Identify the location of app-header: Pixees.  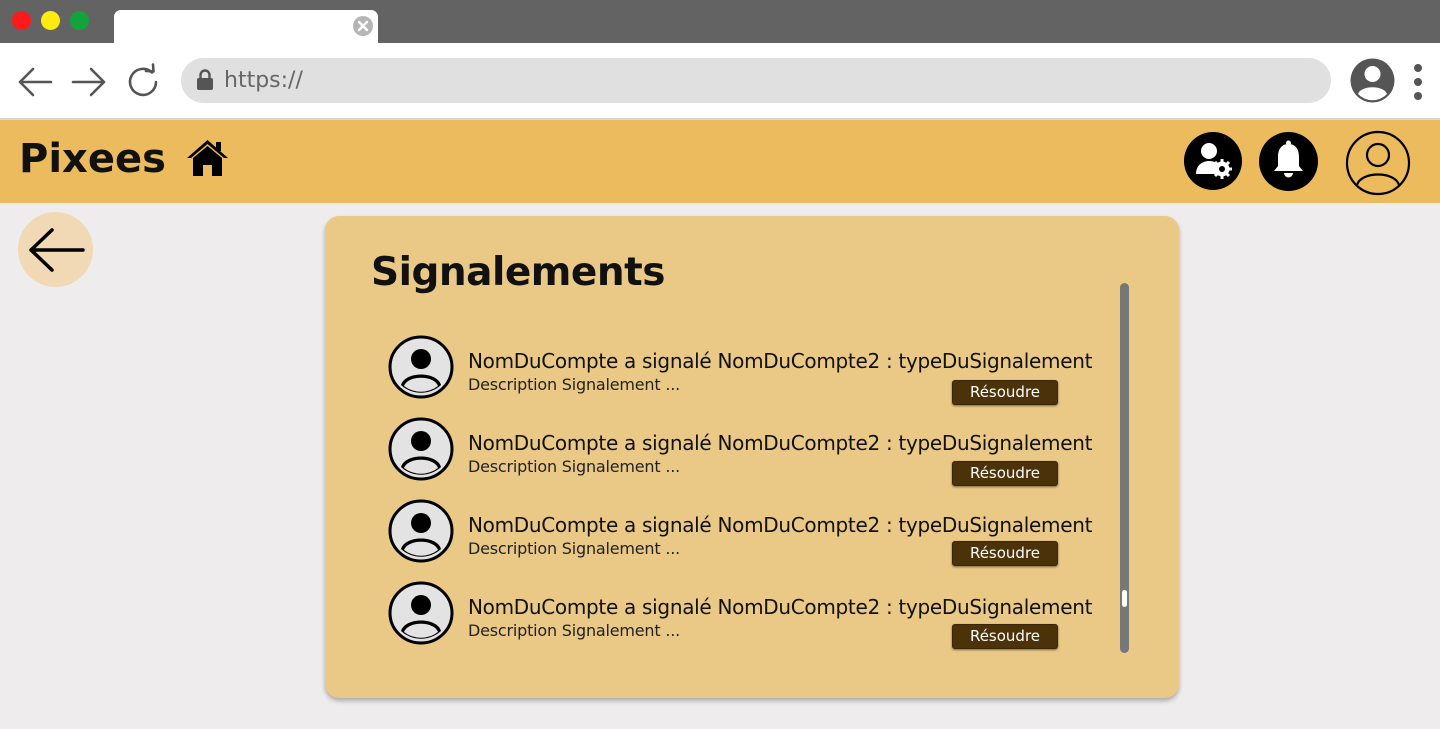
(720, 161).